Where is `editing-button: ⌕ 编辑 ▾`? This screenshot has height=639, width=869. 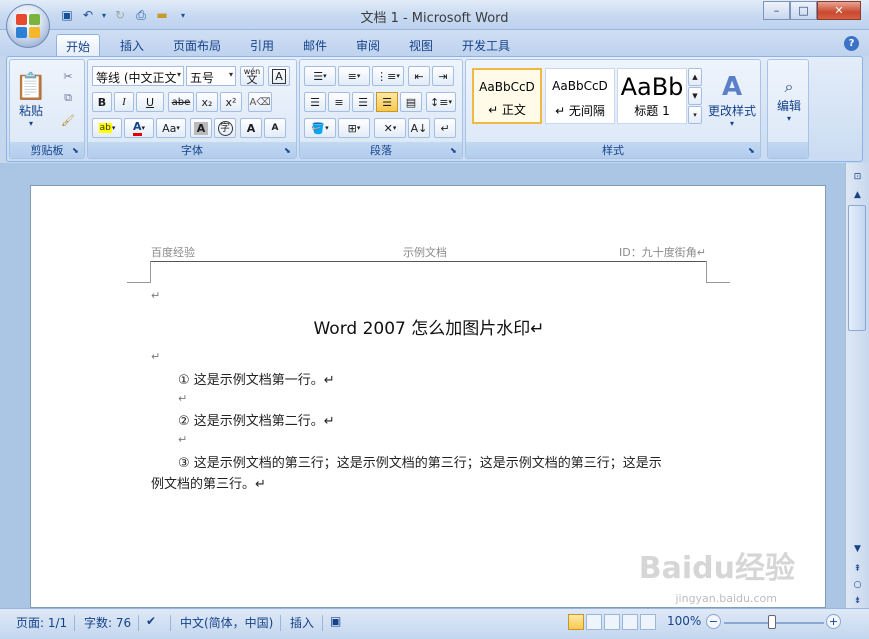
editing-button: ⌕ 编辑 ▾ is located at coordinates (789, 100).